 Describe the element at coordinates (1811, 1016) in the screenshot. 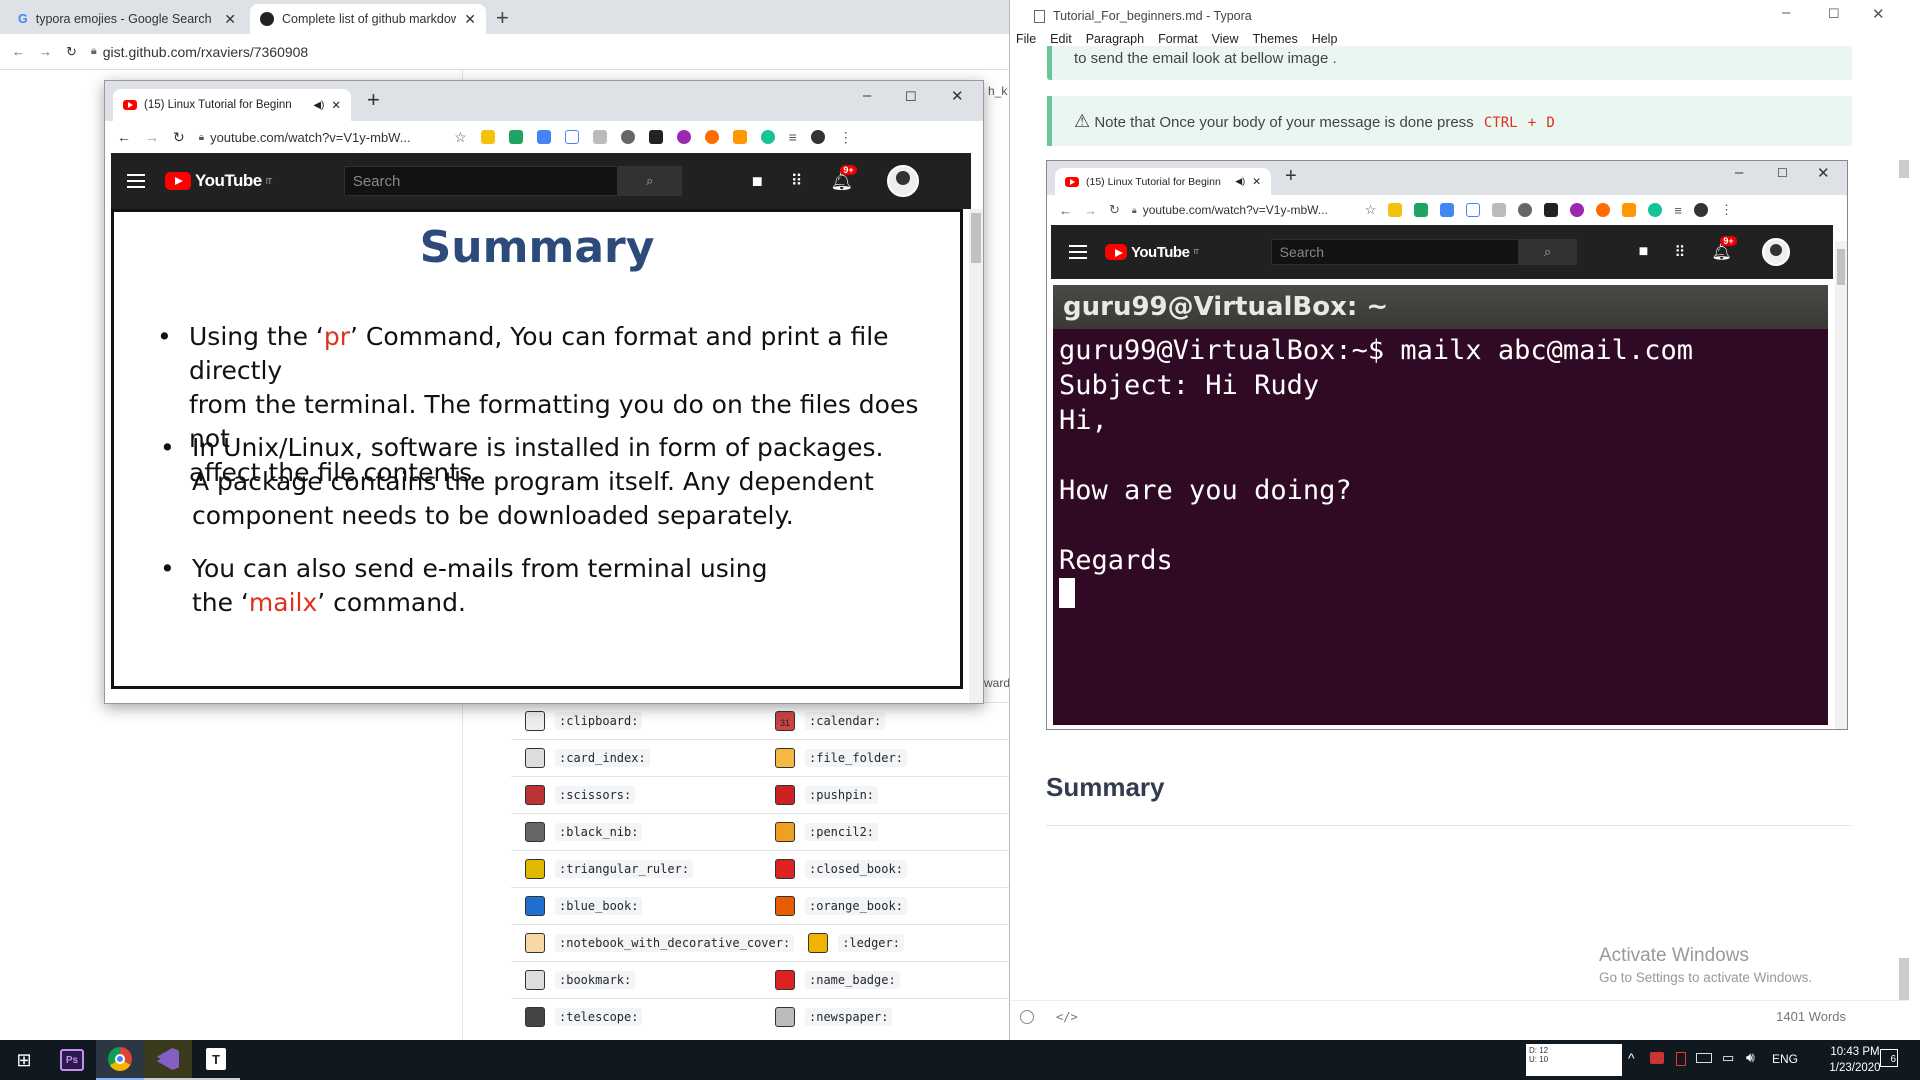

I see `word-count: 1401 Words` at that location.